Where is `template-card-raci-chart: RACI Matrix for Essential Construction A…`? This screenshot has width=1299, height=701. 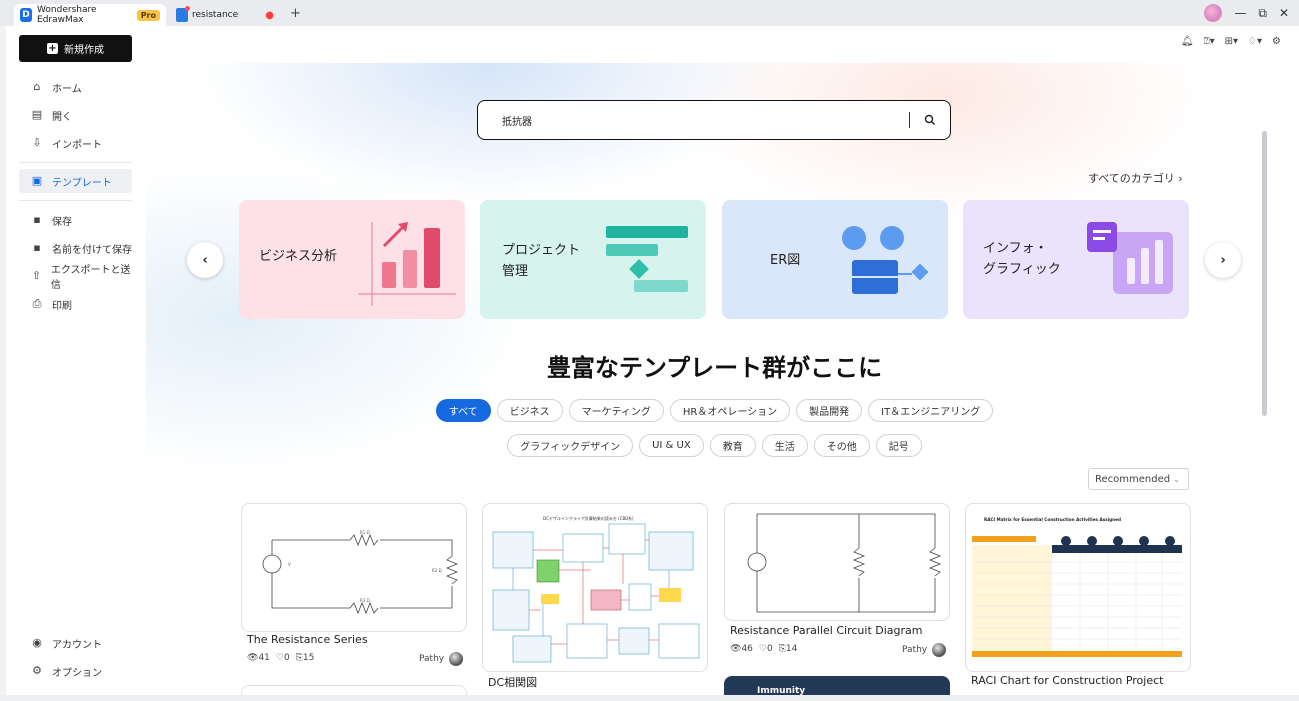
template-card-raci-chart: RACI Matrix for Essential Construction A… is located at coordinates (1078, 587).